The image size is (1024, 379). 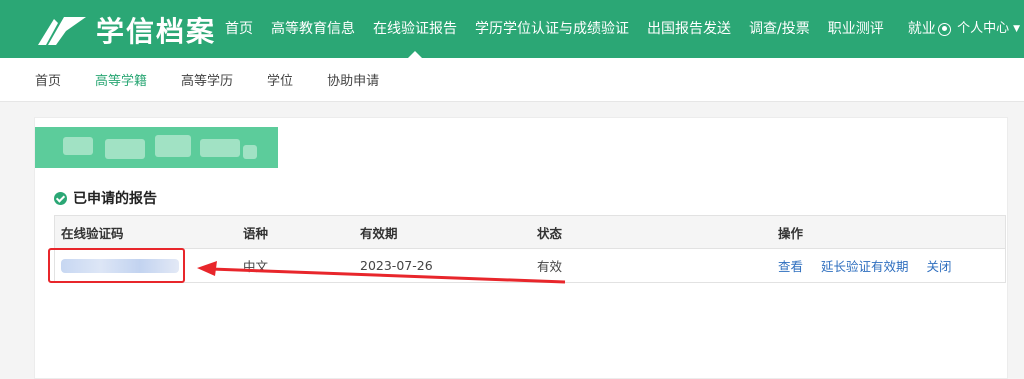 I want to click on extend-validity-link: 延长验证有效期, so click(x=865, y=265).